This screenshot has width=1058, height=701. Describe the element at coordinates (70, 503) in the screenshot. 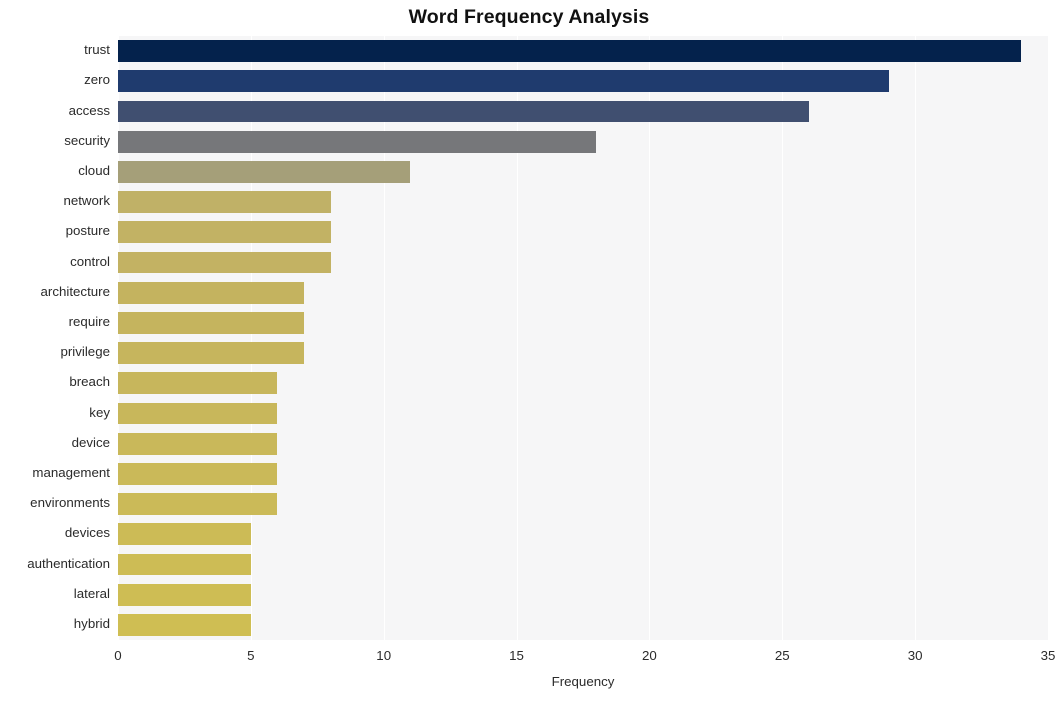

I see `y-tick-label-environments: environments` at that location.